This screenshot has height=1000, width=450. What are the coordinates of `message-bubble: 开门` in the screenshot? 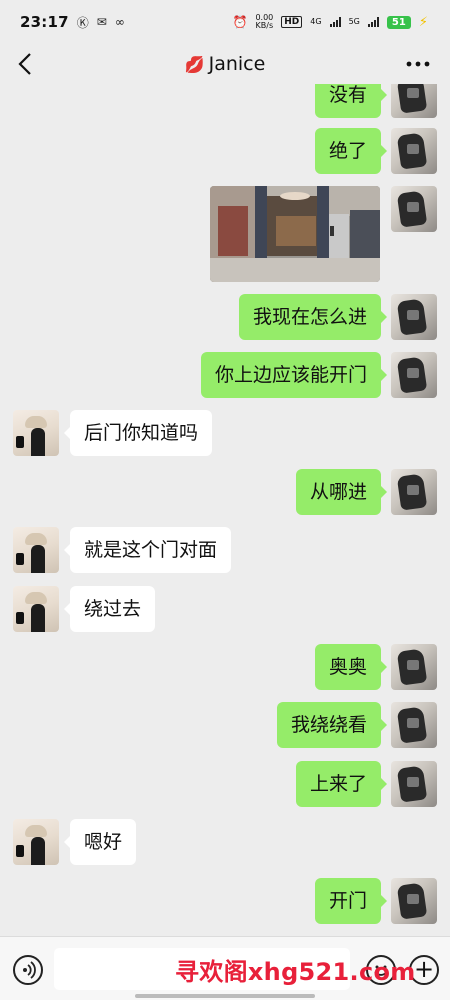 It's located at (351, 901).